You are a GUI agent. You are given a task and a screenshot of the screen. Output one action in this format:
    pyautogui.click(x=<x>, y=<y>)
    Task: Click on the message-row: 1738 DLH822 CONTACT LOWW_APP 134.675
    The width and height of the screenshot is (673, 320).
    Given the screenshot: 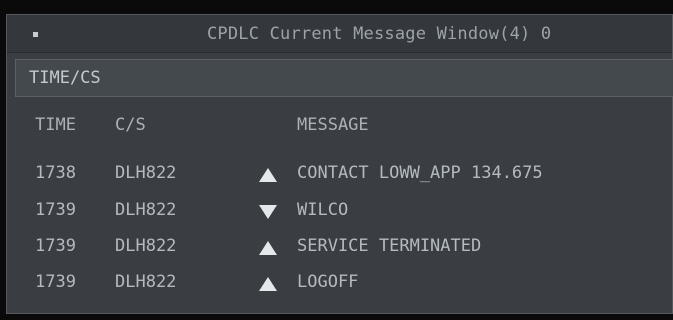 What is the action you would take?
    pyautogui.click(x=339, y=178)
    